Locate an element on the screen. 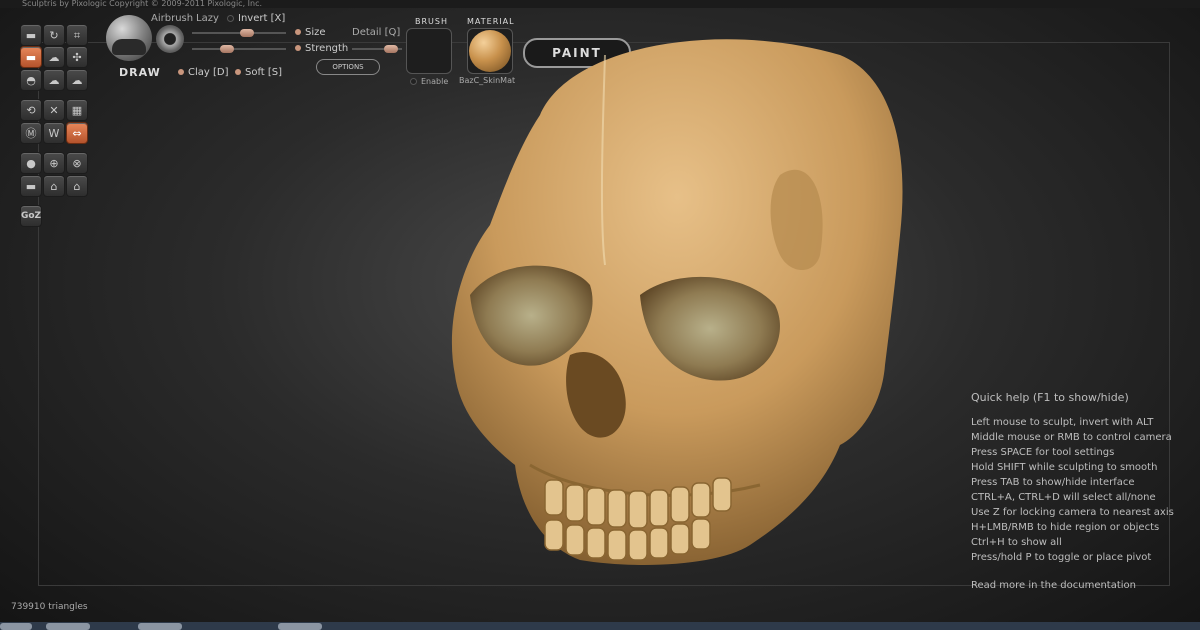 The height and width of the screenshot is (630, 1200). start-button is located at coordinates (16, 626).